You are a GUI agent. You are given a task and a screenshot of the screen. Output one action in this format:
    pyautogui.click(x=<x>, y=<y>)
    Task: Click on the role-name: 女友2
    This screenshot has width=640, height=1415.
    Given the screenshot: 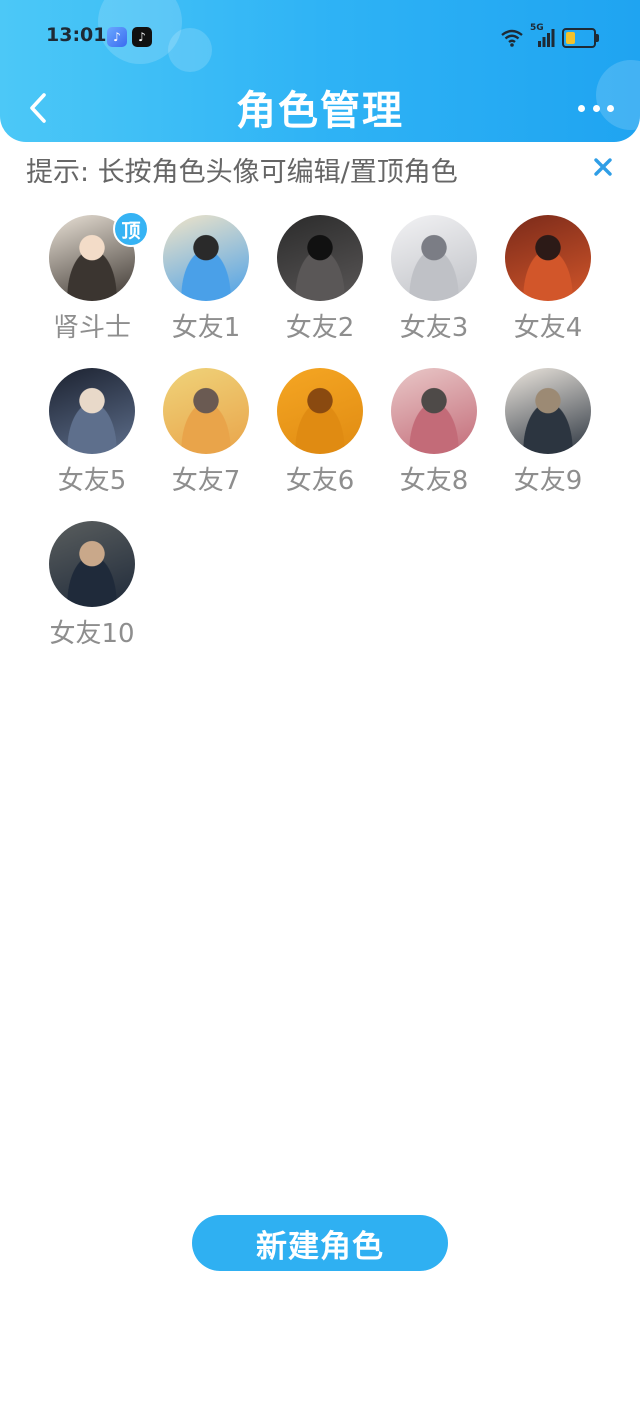 What is the action you would take?
    pyautogui.click(x=320, y=328)
    